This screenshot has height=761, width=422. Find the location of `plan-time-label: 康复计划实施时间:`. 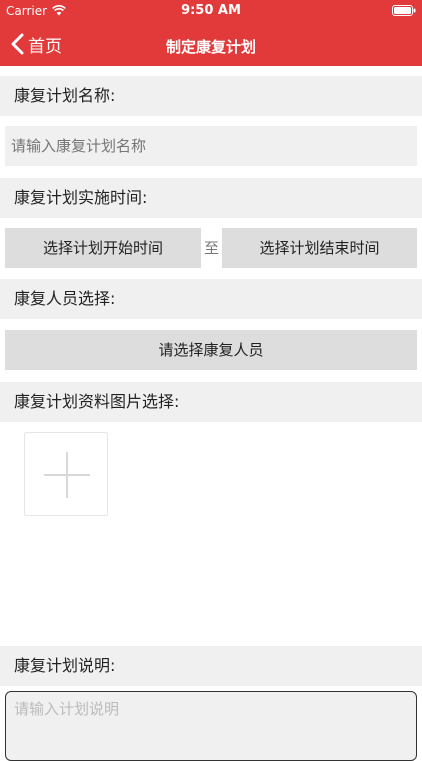

plan-time-label: 康复计划实施时间: is located at coordinates (211, 198).